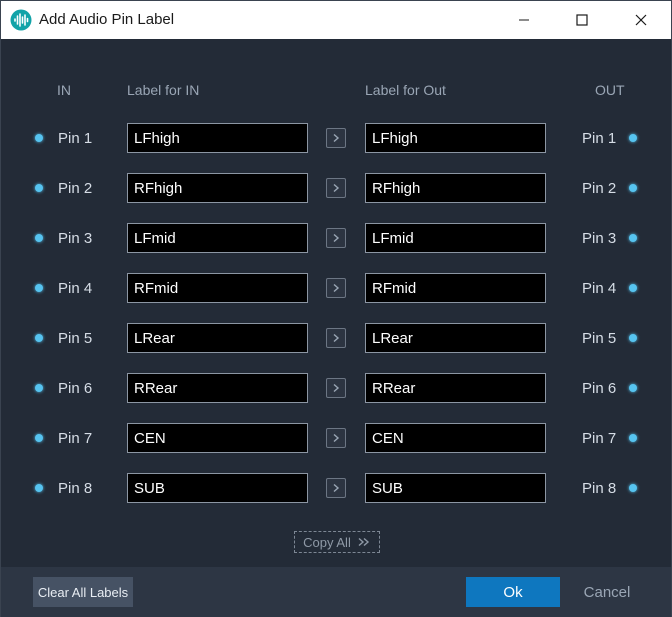 This screenshot has width=672, height=617. What do you see at coordinates (83, 592) in the screenshot?
I see `clear-all-labels-button: Clear All Labels` at bounding box center [83, 592].